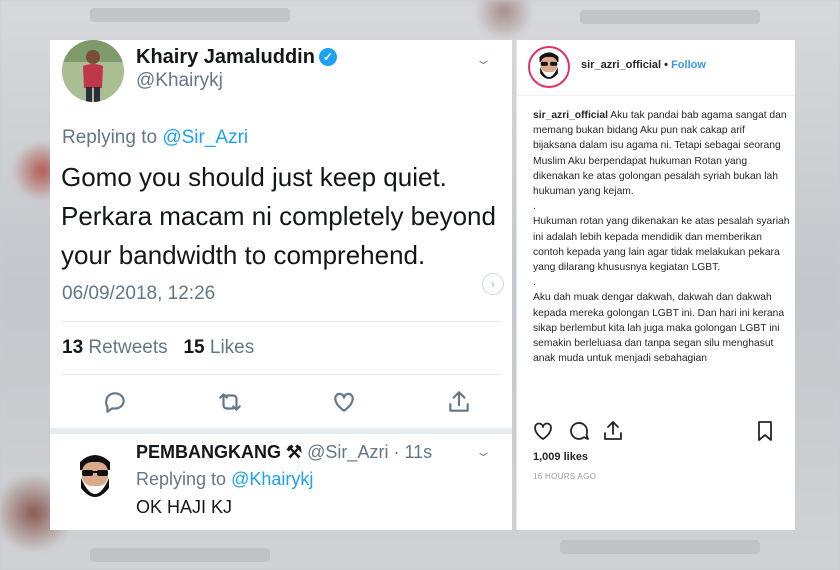  I want to click on retweets-count: 13, so click(72, 347).